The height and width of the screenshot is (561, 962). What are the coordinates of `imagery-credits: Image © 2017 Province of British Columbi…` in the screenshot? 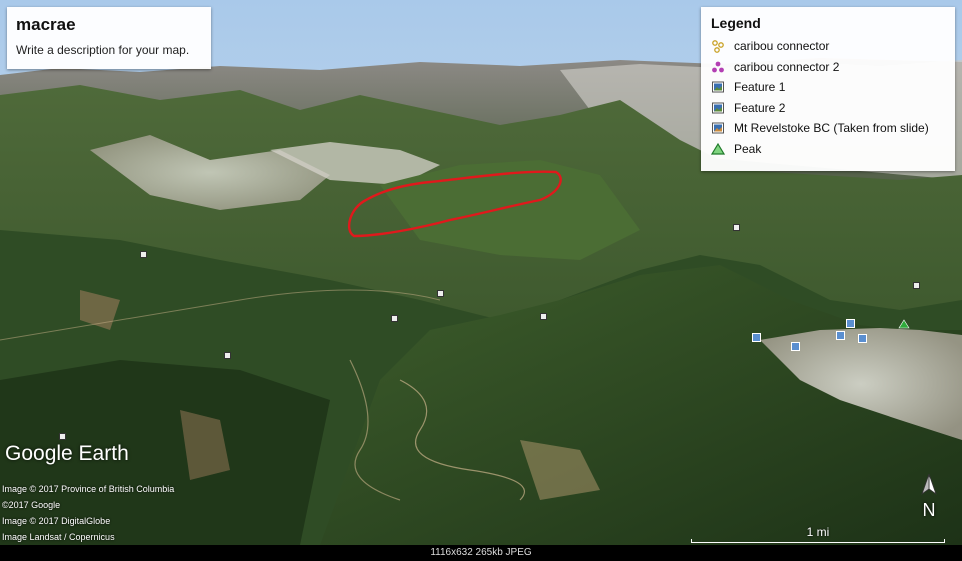 It's located at (88, 513).